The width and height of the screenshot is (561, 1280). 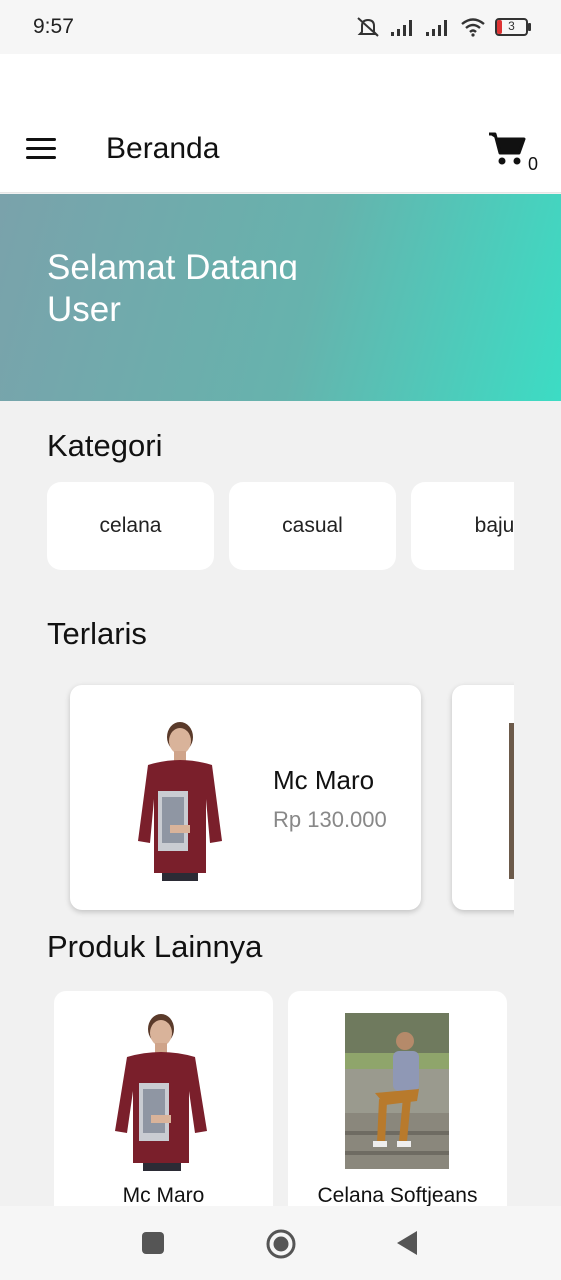 I want to click on status-bar: 9:57 3, so click(x=280, y=27).